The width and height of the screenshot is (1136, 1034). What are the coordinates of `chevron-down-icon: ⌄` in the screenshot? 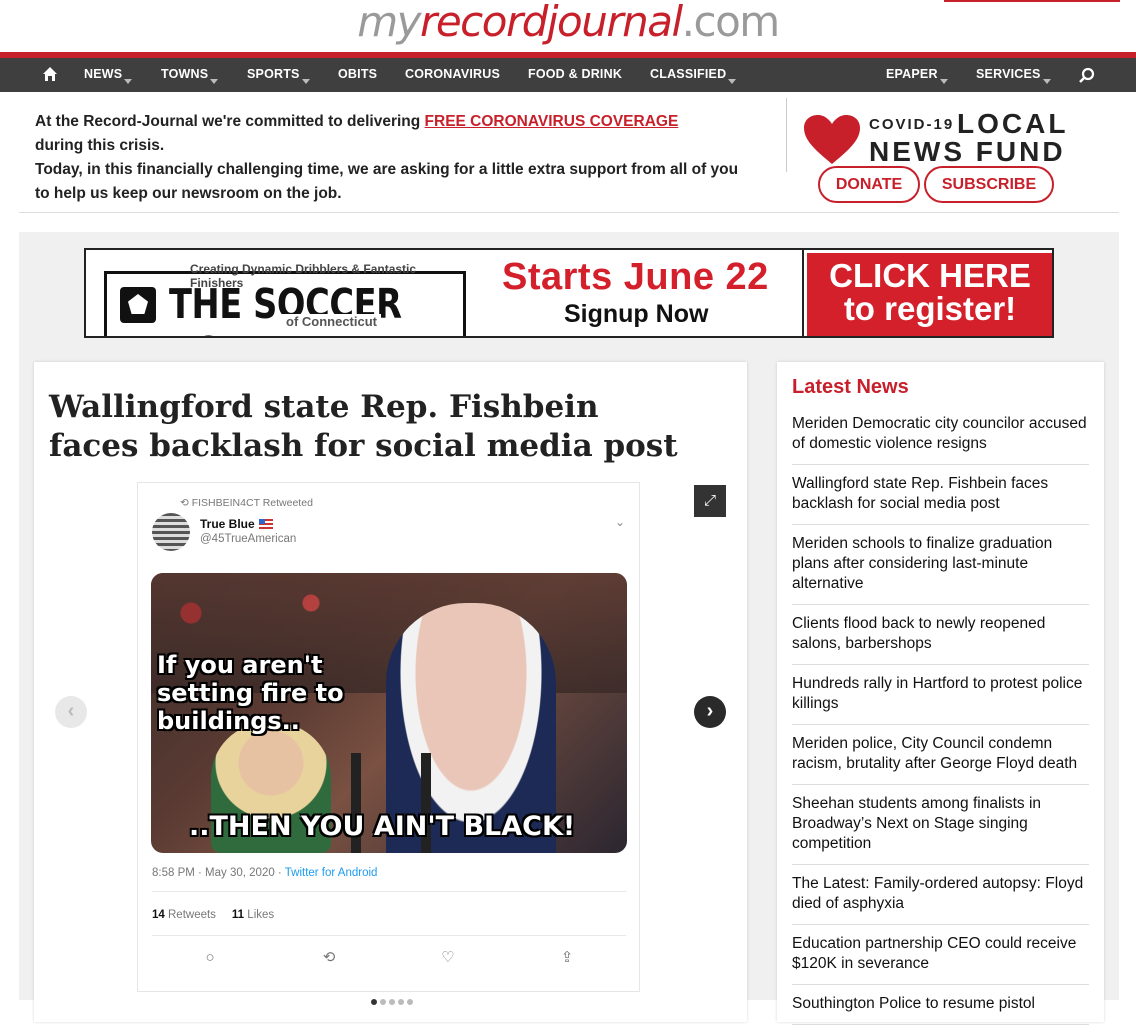 It's located at (619, 522).